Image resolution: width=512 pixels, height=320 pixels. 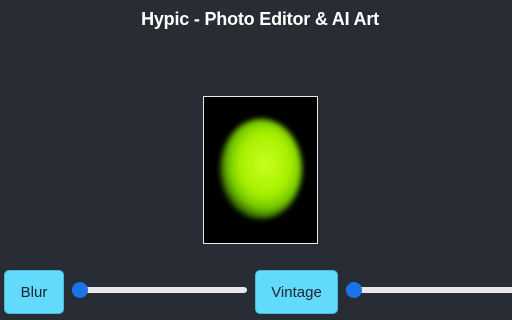 I want to click on blur-slider-track, so click(x=159, y=290).